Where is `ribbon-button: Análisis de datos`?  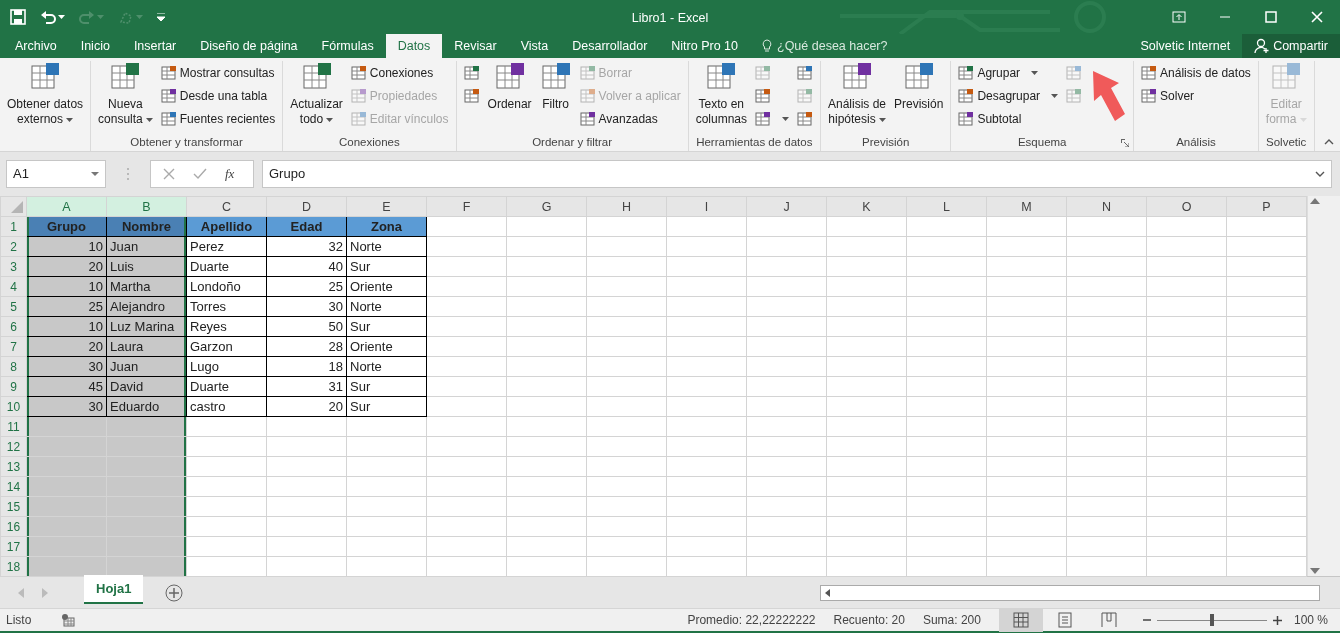
ribbon-button: Análisis de datos is located at coordinates (1196, 72).